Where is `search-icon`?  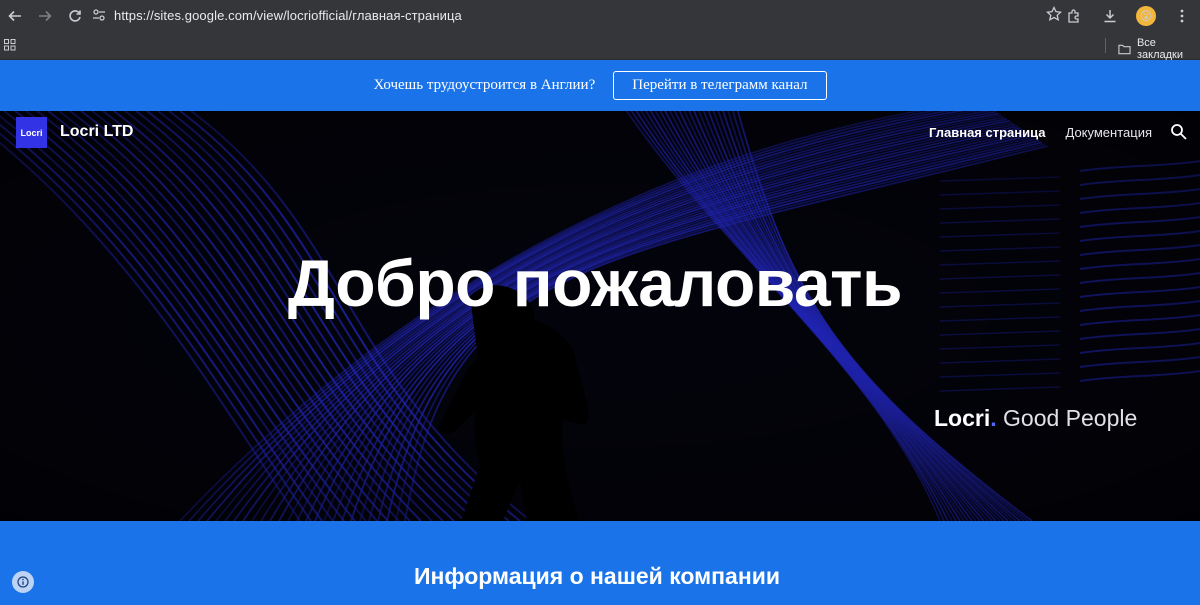
search-icon is located at coordinates (1179, 134).